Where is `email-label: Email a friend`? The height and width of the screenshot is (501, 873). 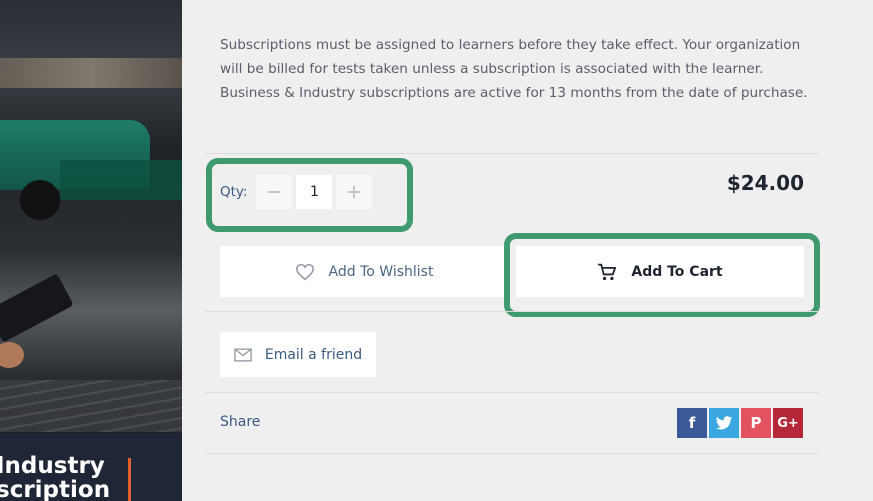
email-label: Email a friend is located at coordinates (313, 354).